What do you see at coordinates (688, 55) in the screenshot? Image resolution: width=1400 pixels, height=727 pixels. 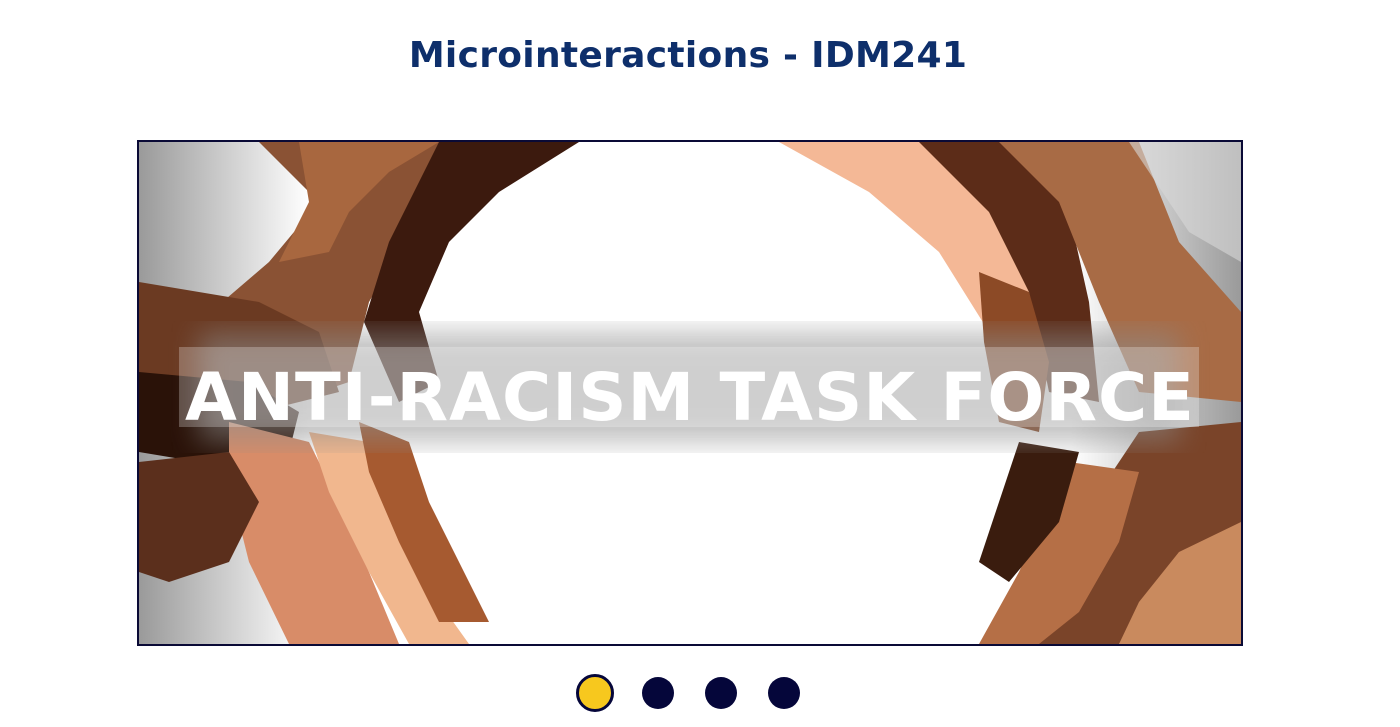 I see `page-title: Microinteractions - IDM241` at bounding box center [688, 55].